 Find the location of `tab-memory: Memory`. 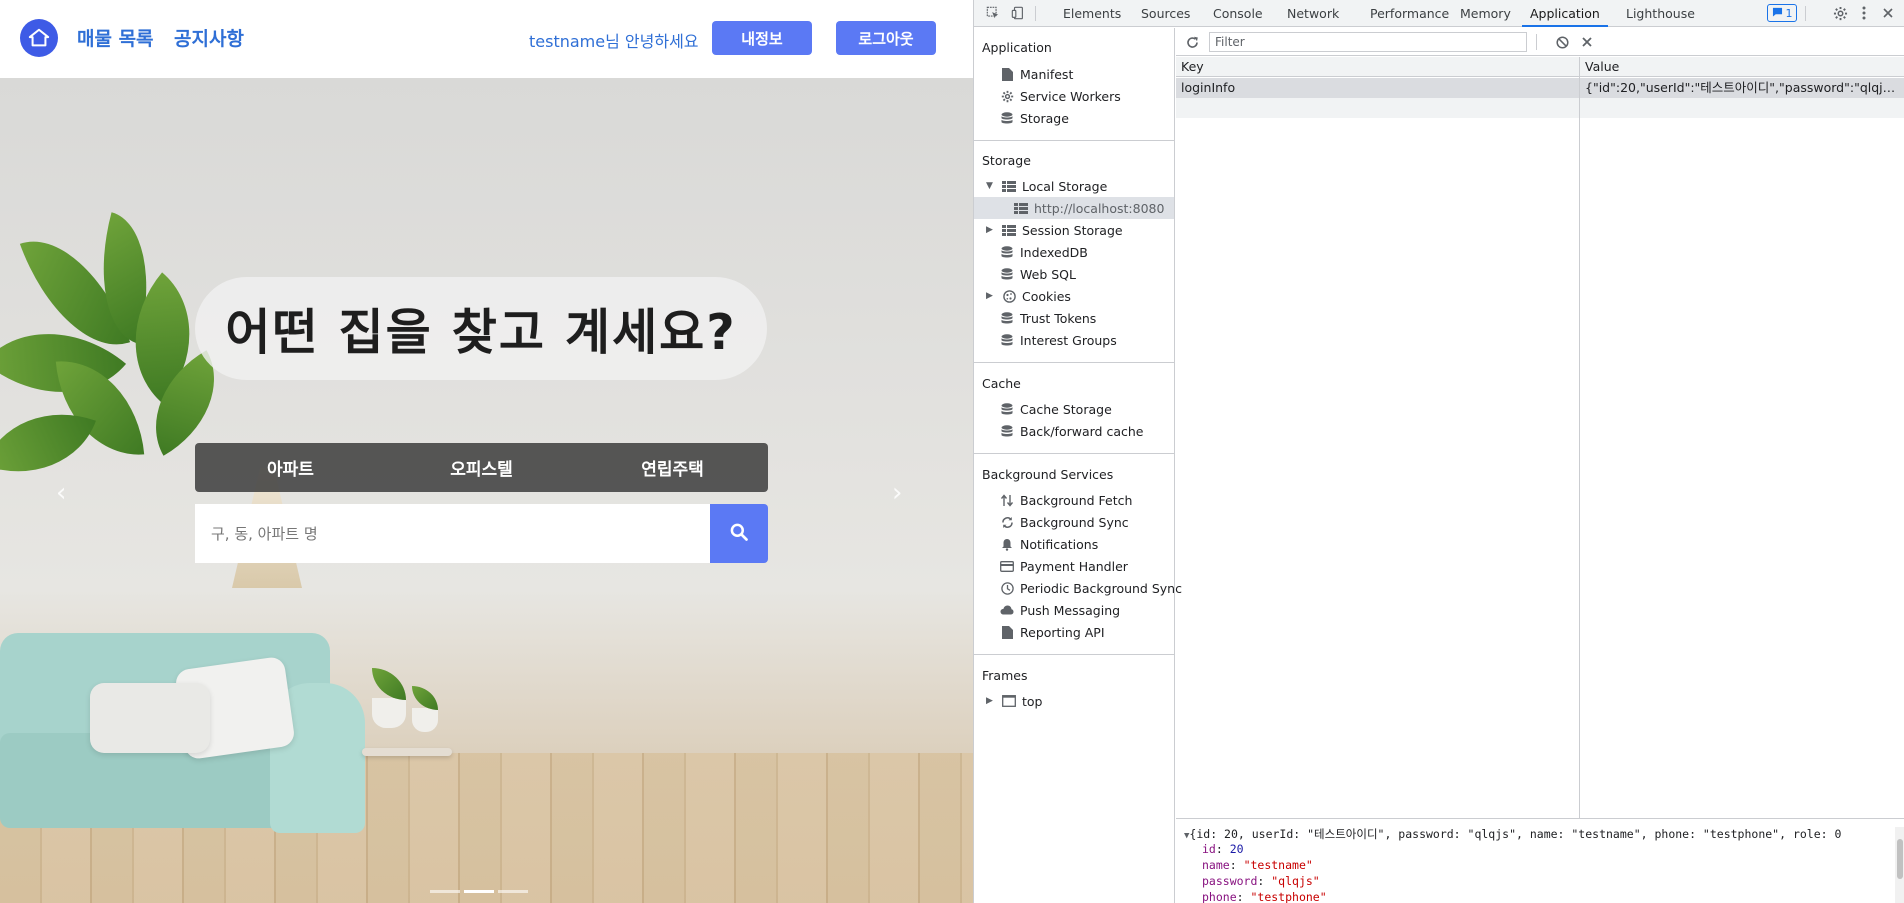

tab-memory: Memory is located at coordinates (1485, 13).